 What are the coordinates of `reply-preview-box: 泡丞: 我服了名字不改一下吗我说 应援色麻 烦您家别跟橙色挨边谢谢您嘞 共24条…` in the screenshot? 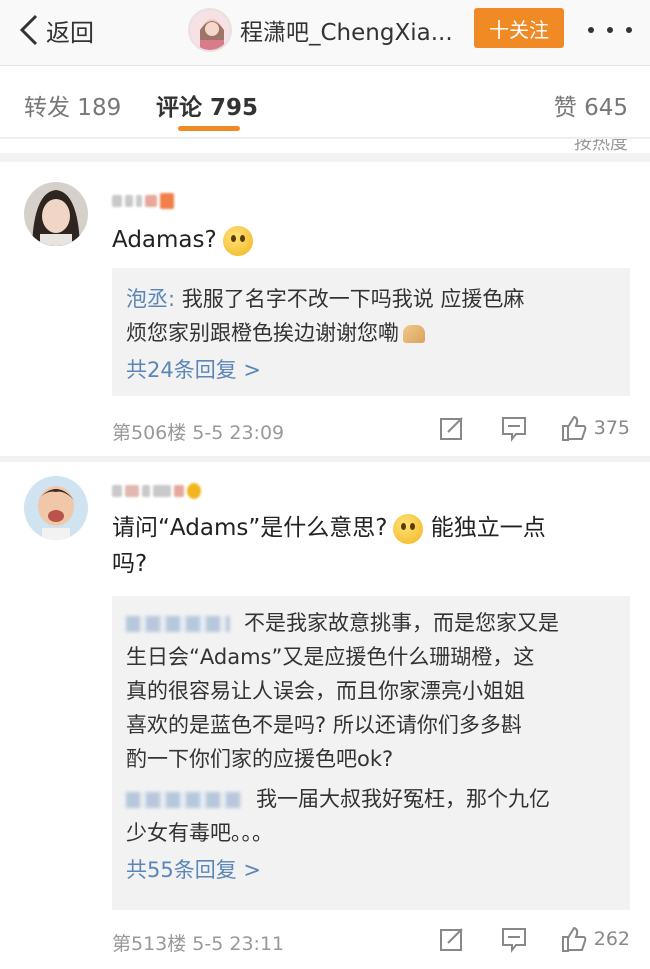 It's located at (371, 332).